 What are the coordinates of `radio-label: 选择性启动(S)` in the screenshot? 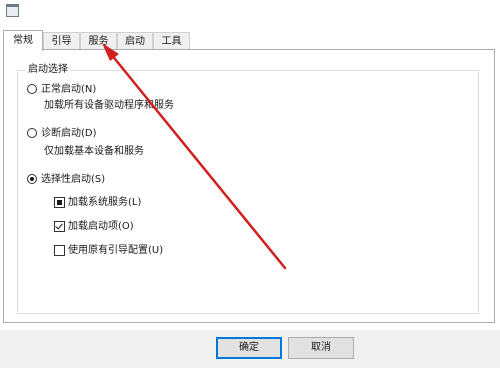 It's located at (73, 179).